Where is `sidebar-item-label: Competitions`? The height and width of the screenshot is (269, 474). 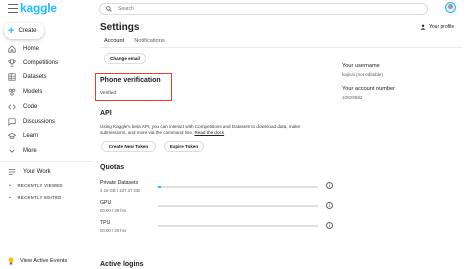 sidebar-item-label: Competitions is located at coordinates (41, 63).